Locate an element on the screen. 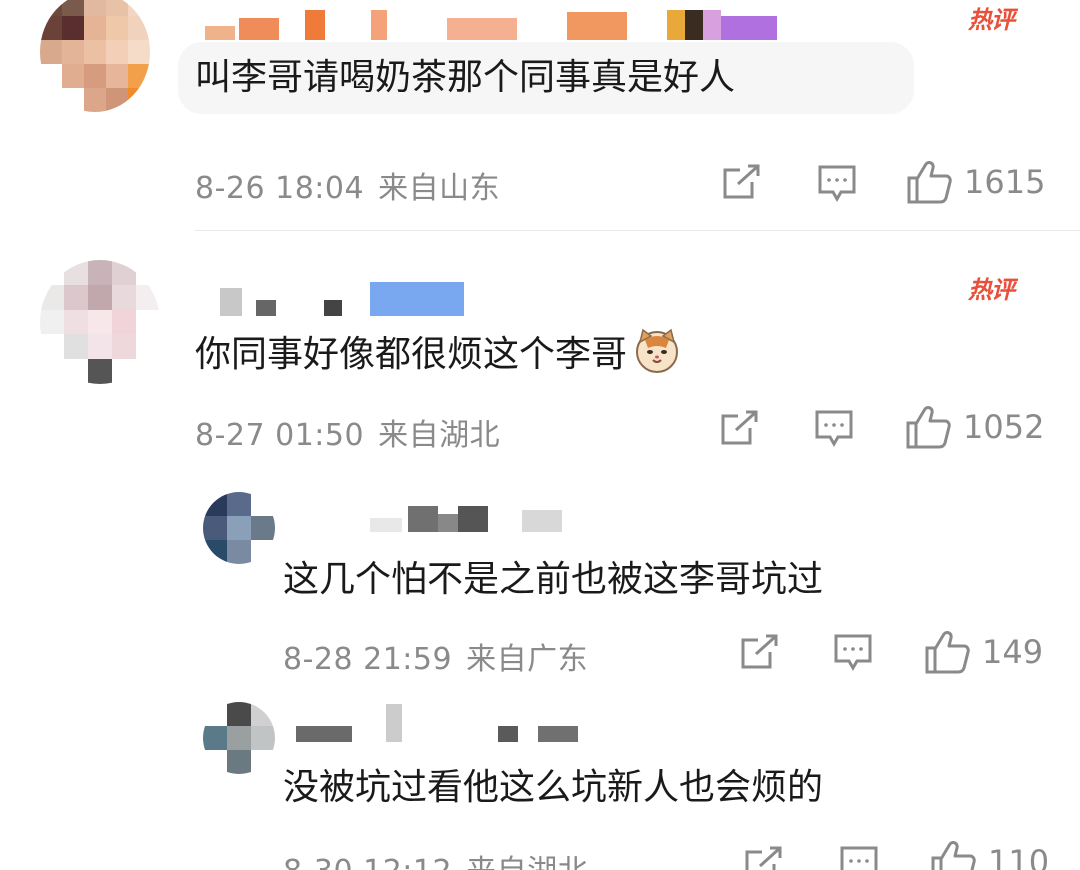  like-button: 1615 is located at coordinates (975, 182).